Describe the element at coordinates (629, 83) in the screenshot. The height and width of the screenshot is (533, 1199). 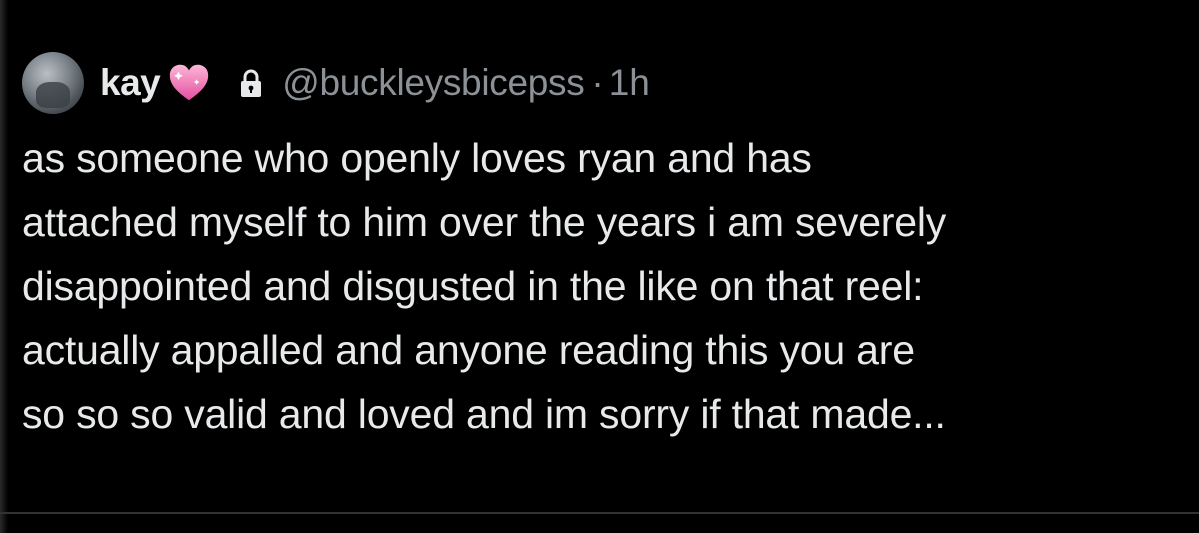
I see `timestamp: 1h` at that location.